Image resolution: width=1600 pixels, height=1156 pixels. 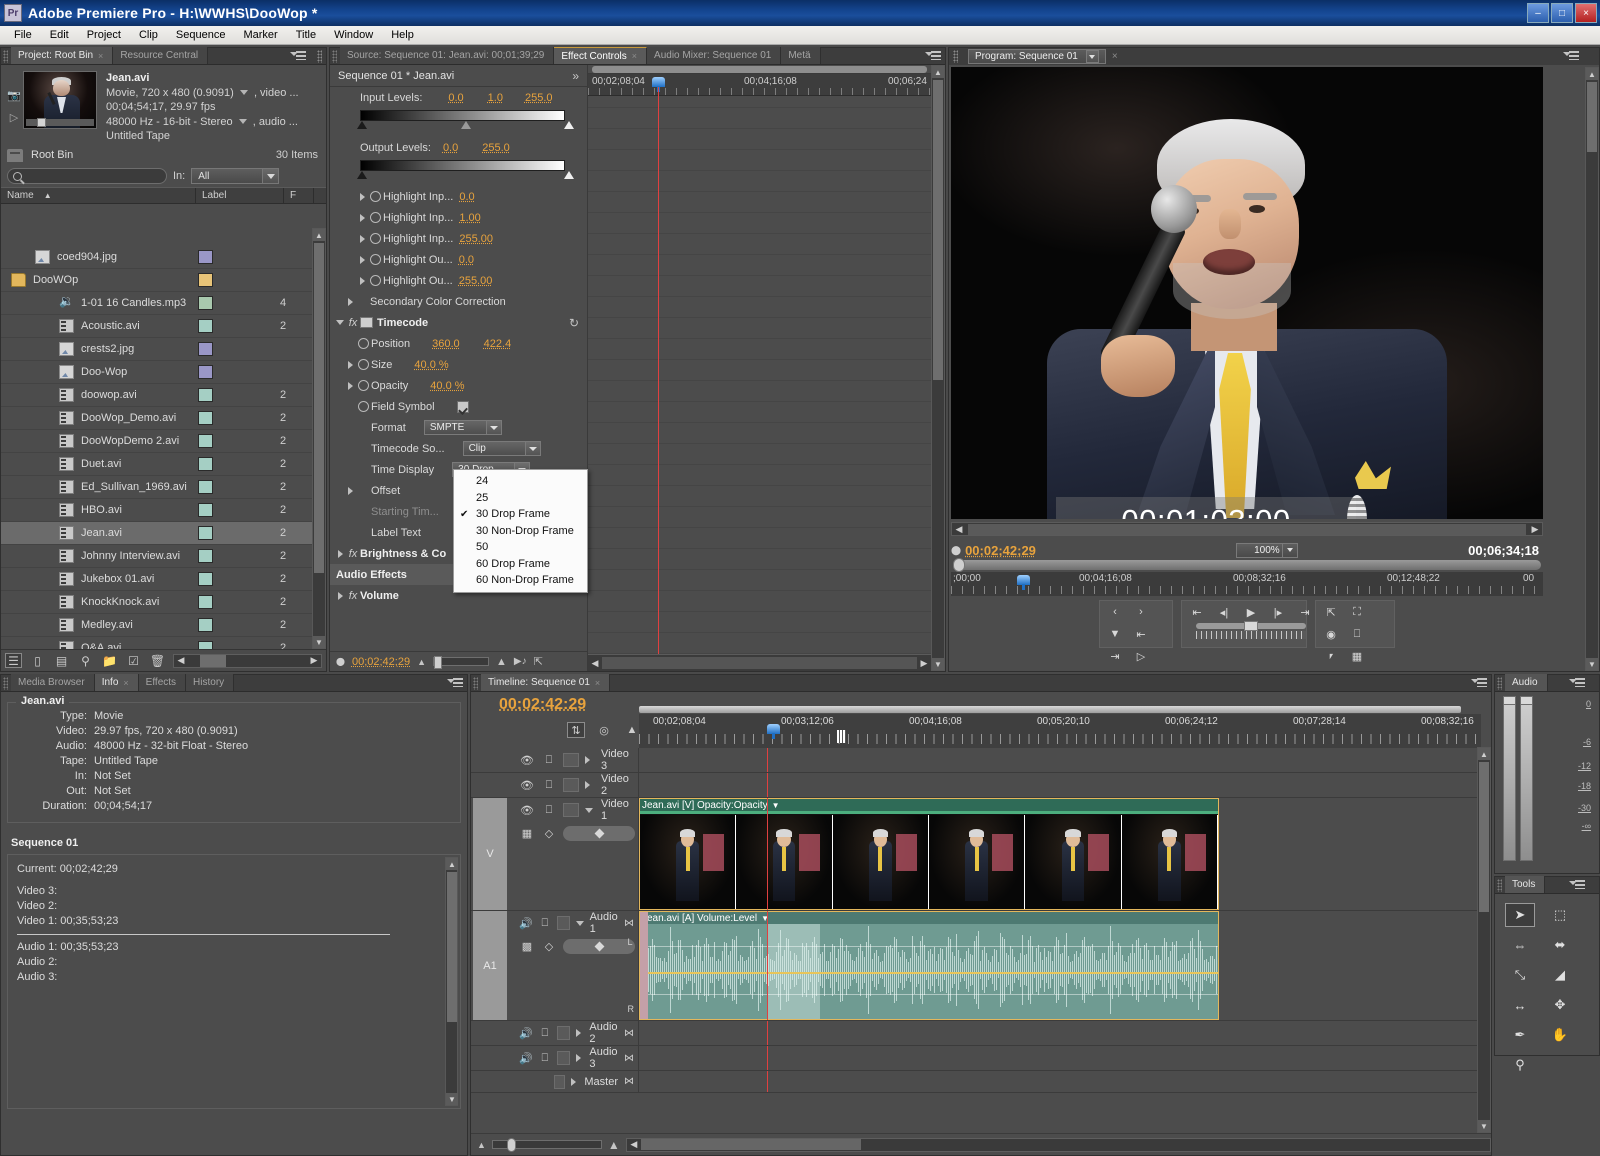 I want to click on tab-timeline-sequence: Timeline: Sequence 01 ×, so click(x=546, y=682).